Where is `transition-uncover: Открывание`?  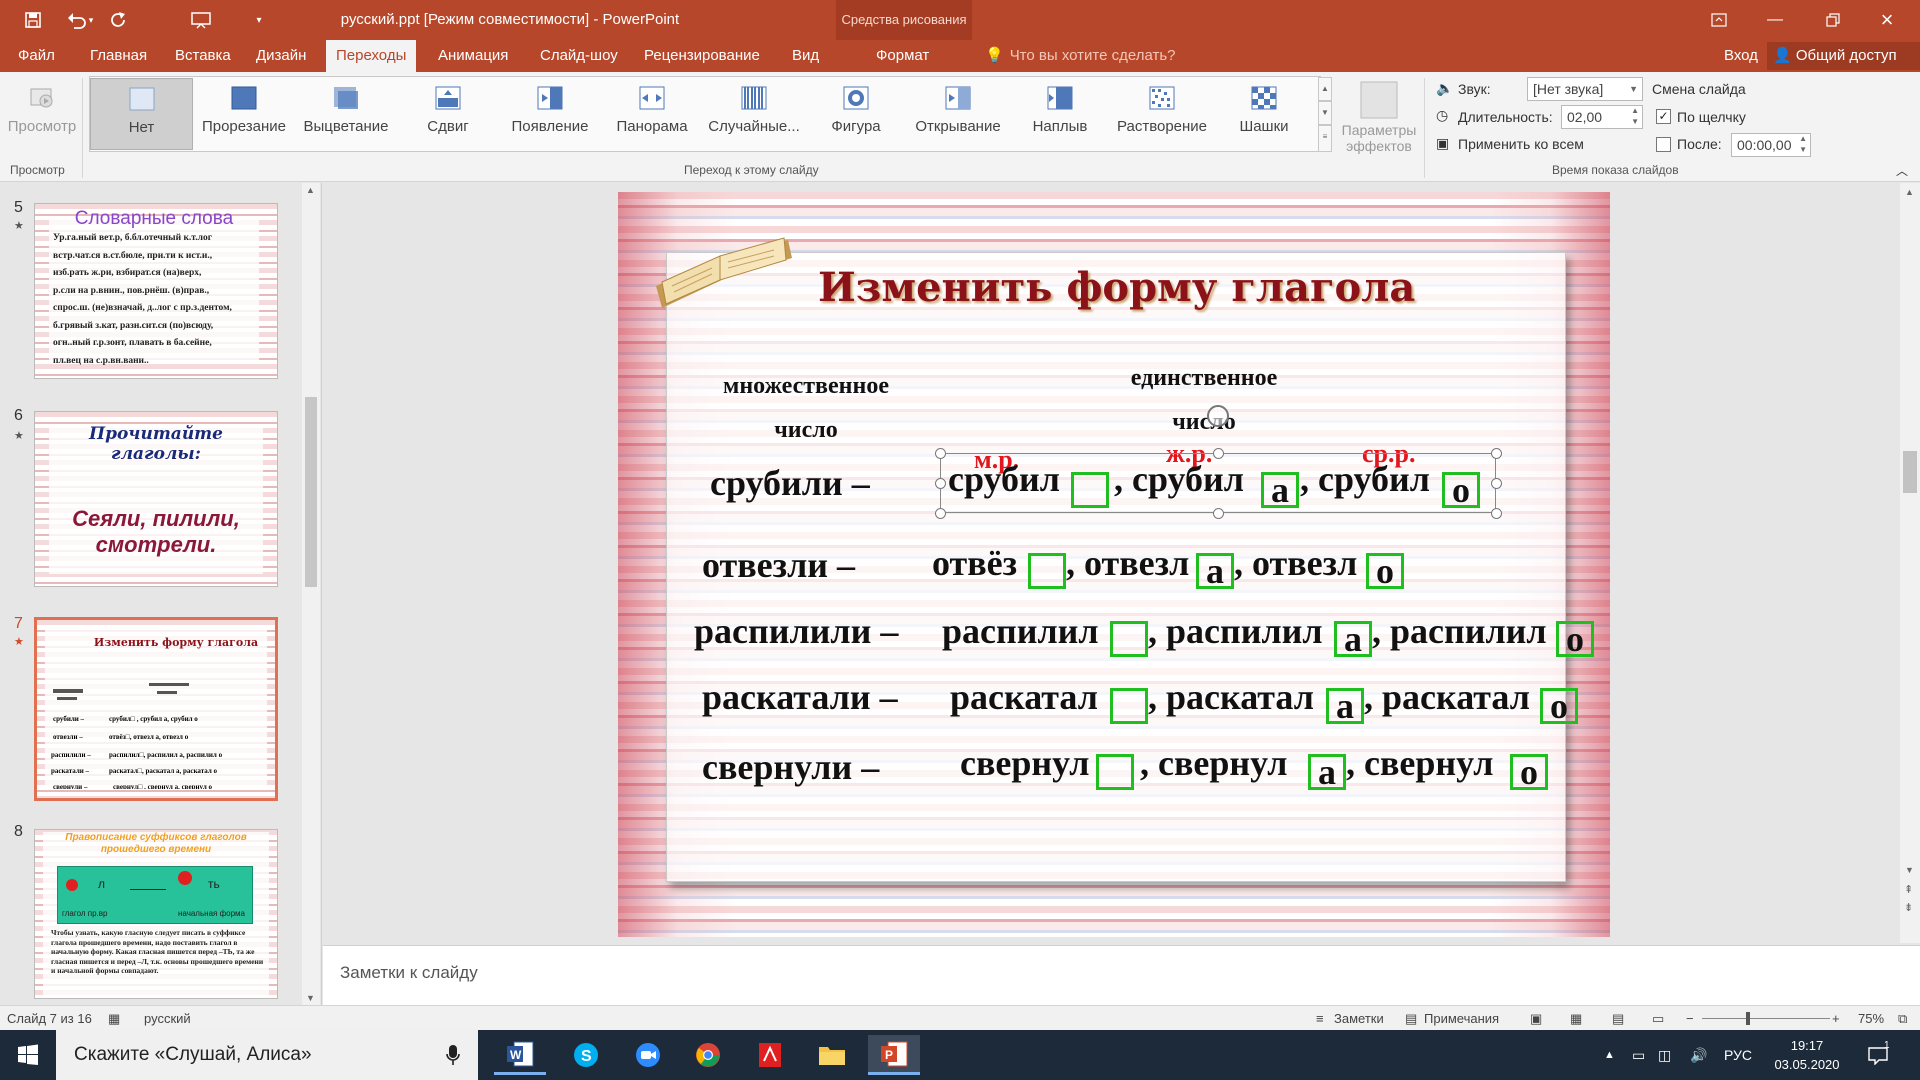 transition-uncover: Открывание is located at coordinates (958, 114).